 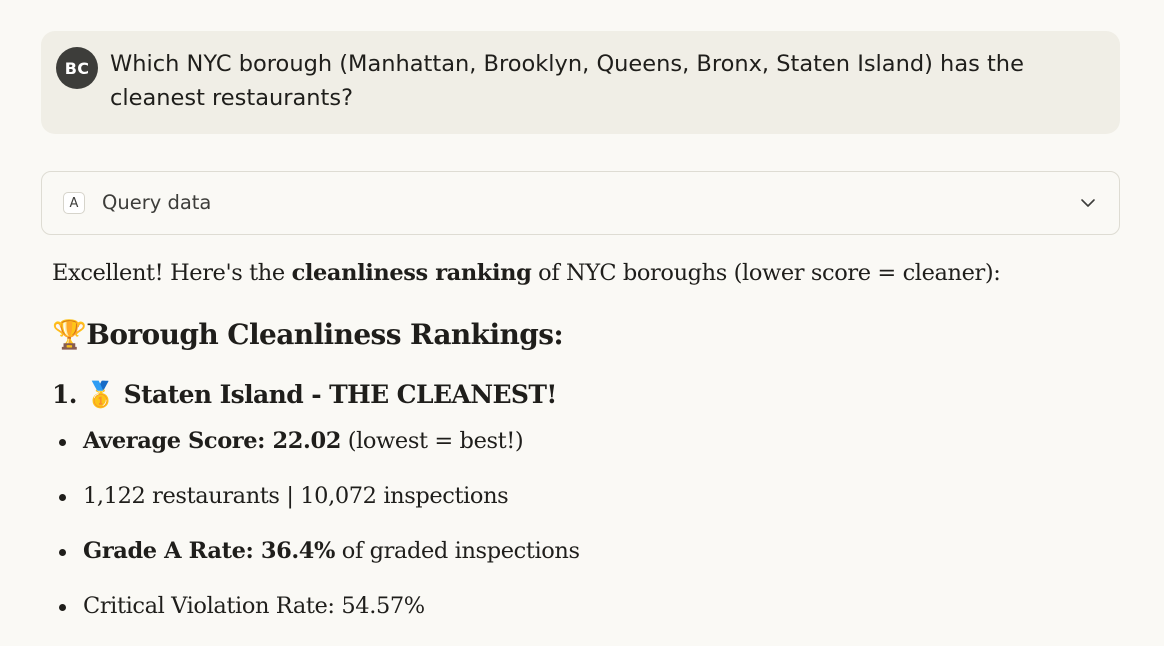 I want to click on rankings-heading: 🏆Borough Cleanliness Rankings:, so click(x=308, y=335).